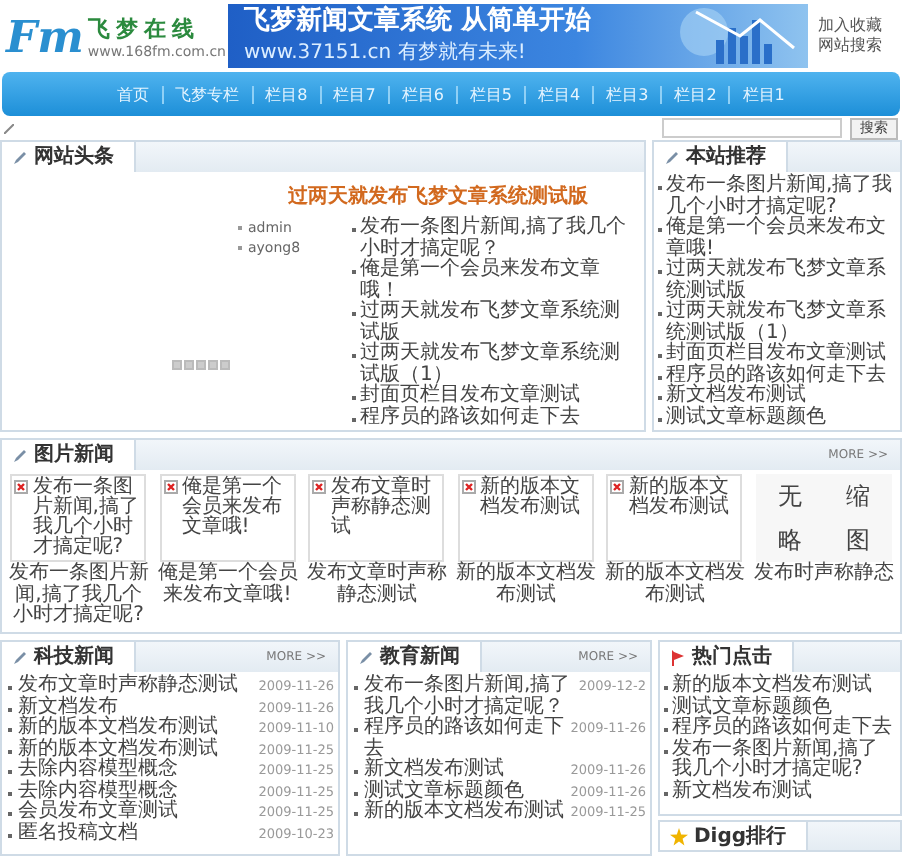  Describe the element at coordinates (823, 574) in the screenshot. I see `picture-caption: 发布时声称静态` at that location.